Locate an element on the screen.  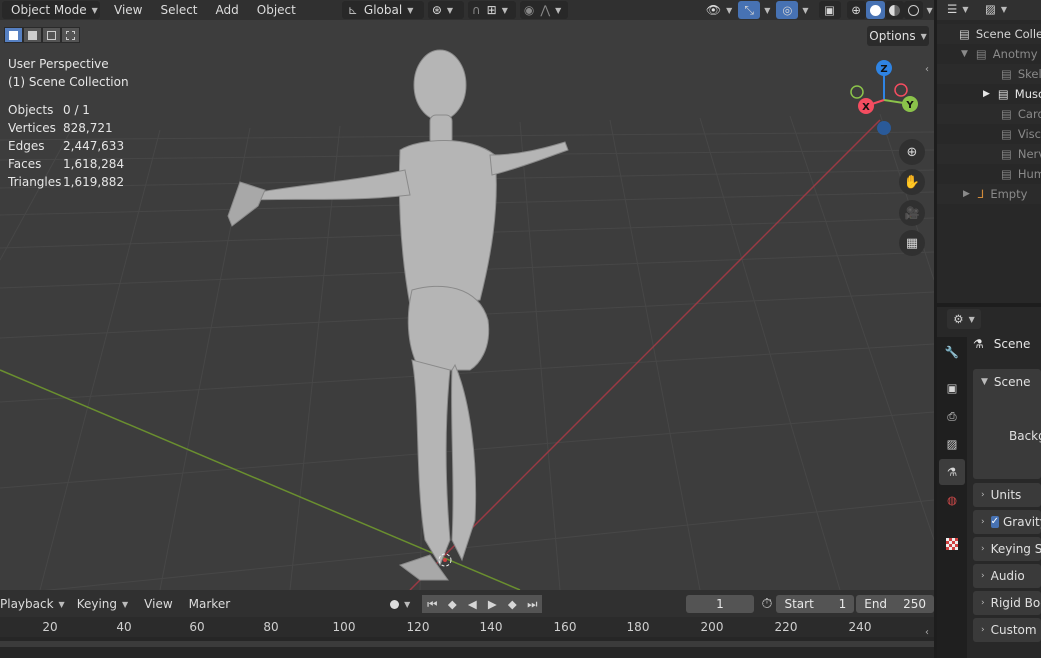
jump-start-button: ⏮ is located at coordinates (432, 604).